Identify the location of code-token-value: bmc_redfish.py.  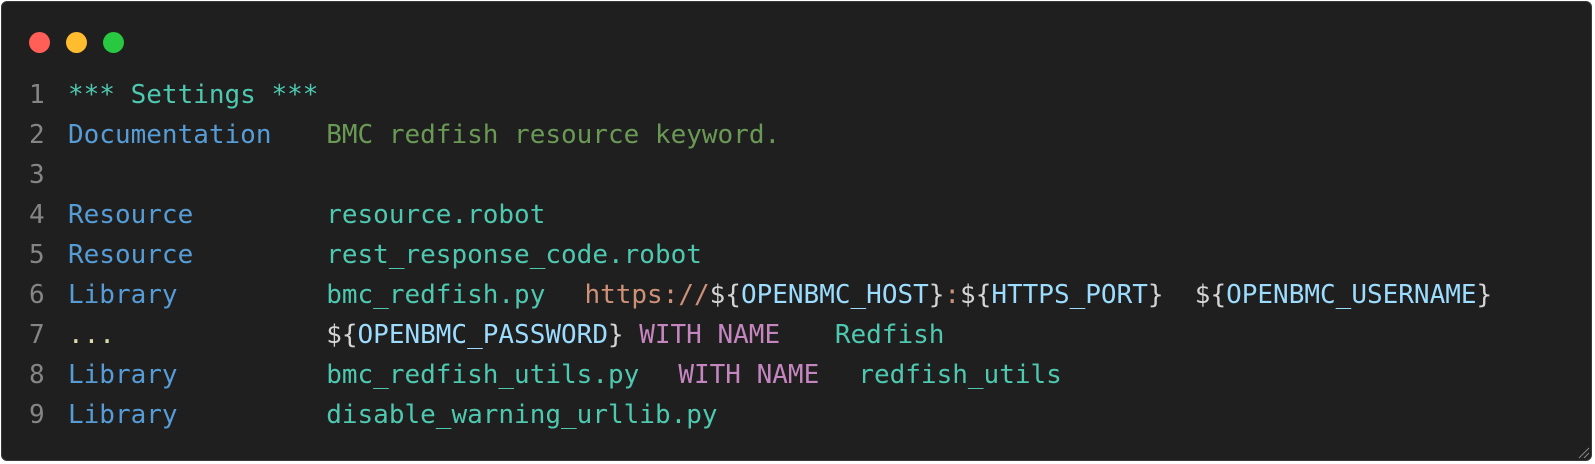
(436, 295).